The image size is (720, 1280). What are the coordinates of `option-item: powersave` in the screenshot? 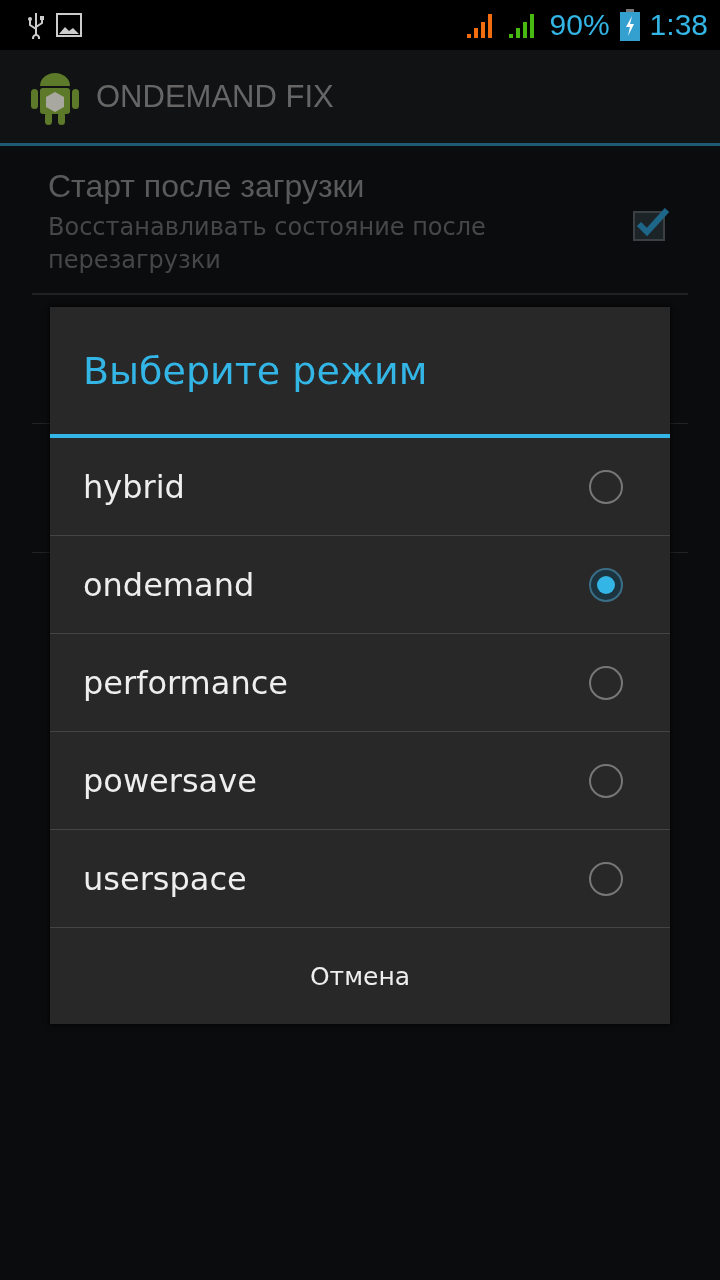 It's located at (360, 781).